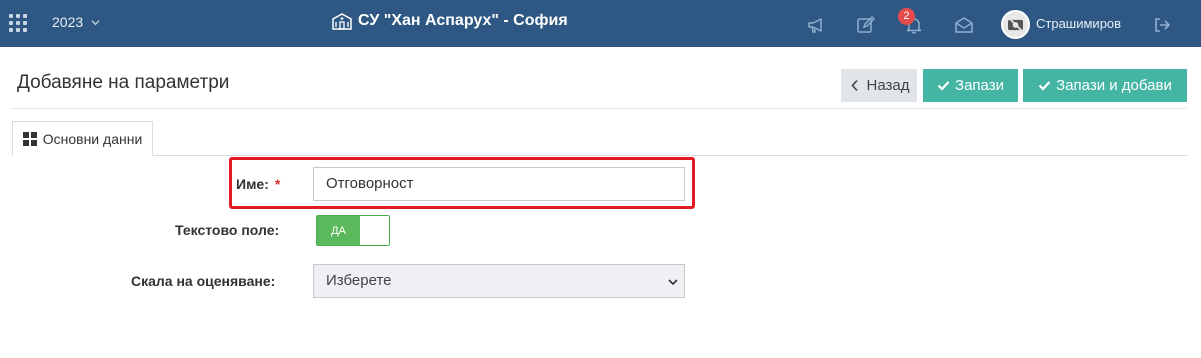  Describe the element at coordinates (252, 184) in the screenshot. I see `name-label-text: Име:` at that location.